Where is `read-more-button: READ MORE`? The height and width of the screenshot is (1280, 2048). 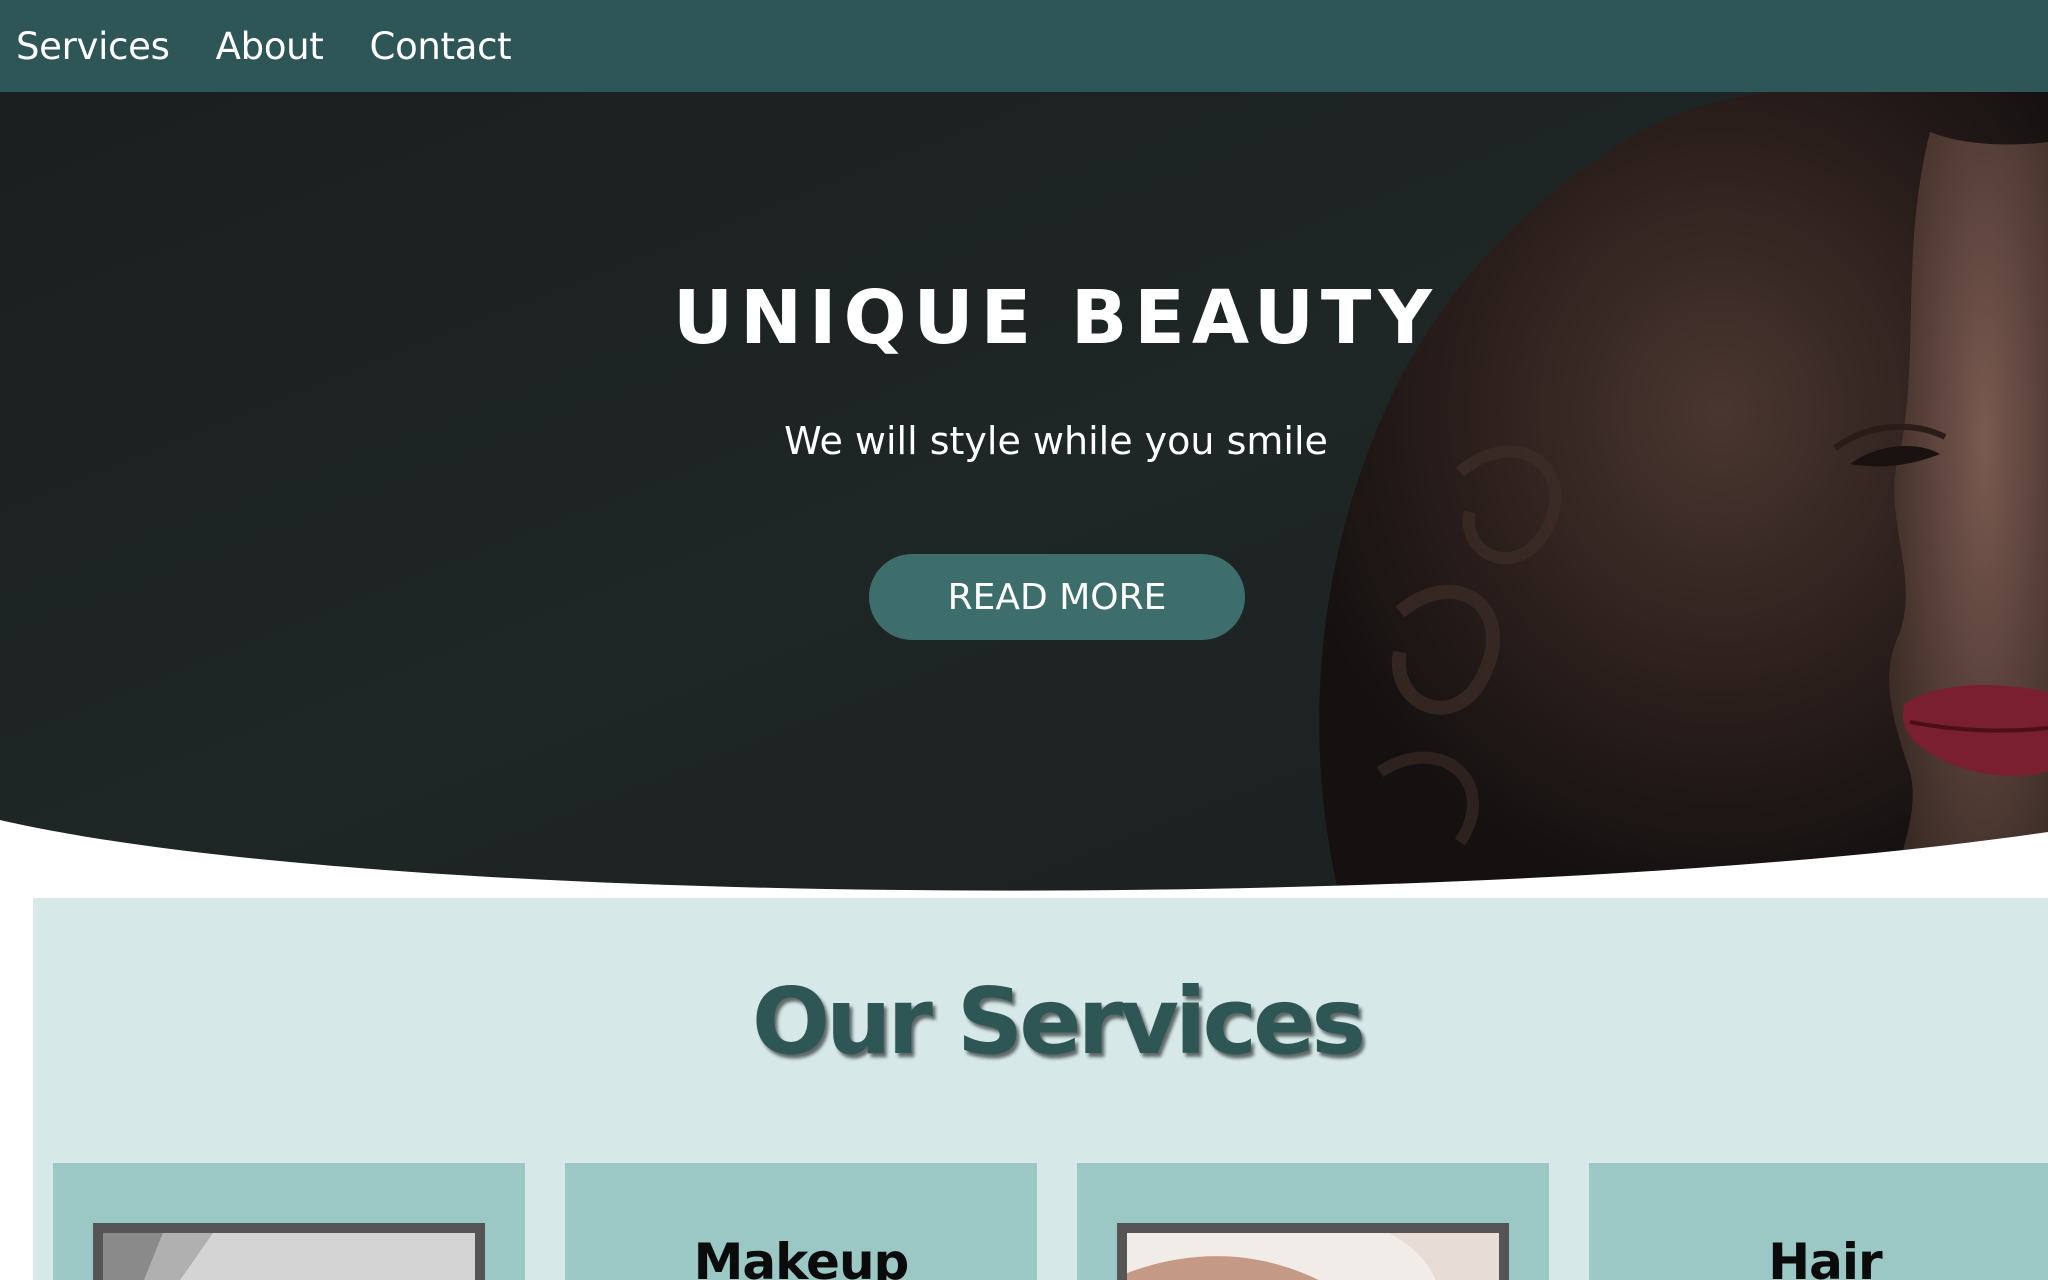
read-more-button: READ MORE is located at coordinates (1057, 597).